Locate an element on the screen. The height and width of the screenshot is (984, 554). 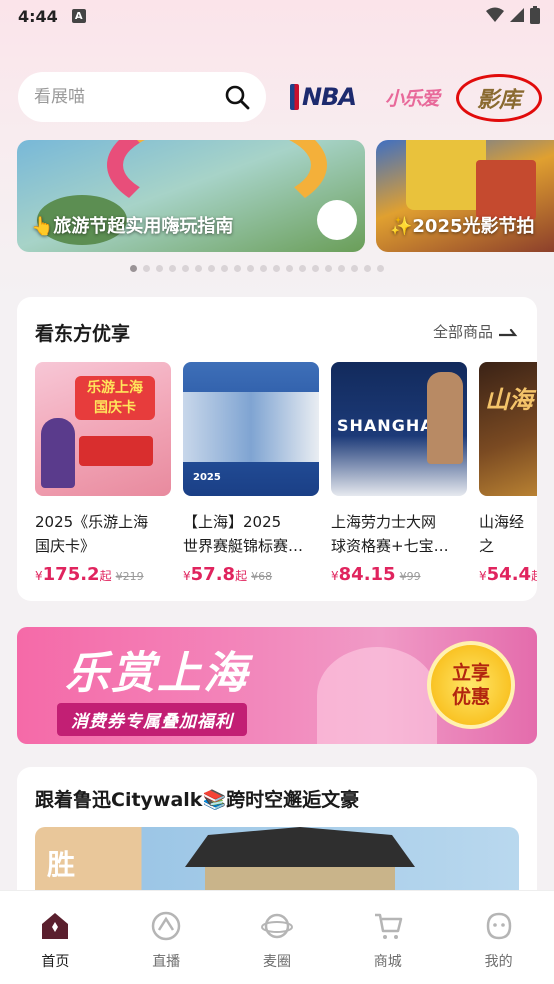
product-price: ¥ 54.4 起 is located at coordinates (508, 574).